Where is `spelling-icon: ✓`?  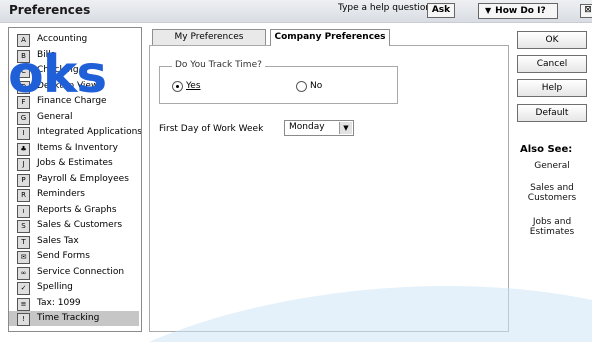
spelling-icon: ✓ is located at coordinates (23, 288).